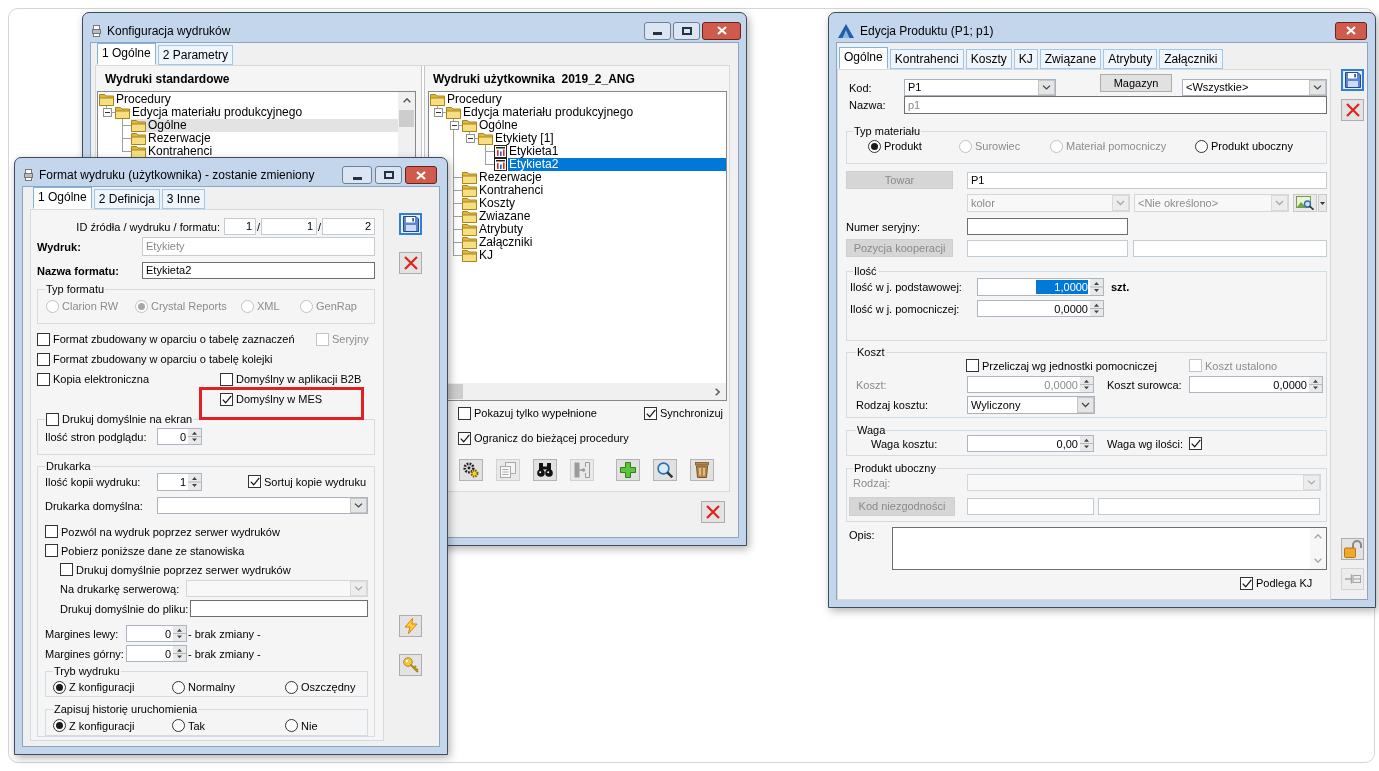 This screenshot has width=1379, height=771. Describe the element at coordinates (289, 226) in the screenshot. I see `text-field: 1` at that location.